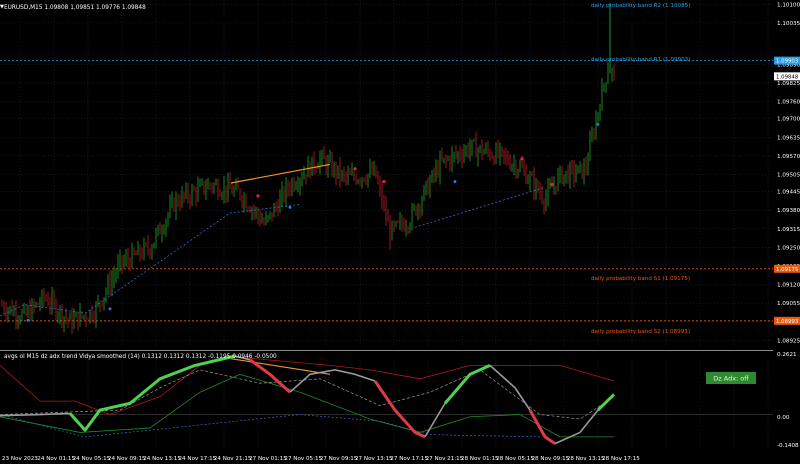 The image size is (800, 464). Describe the element at coordinates (788, 103) in the screenshot. I see `price-axis-label: 1.09760` at that location.